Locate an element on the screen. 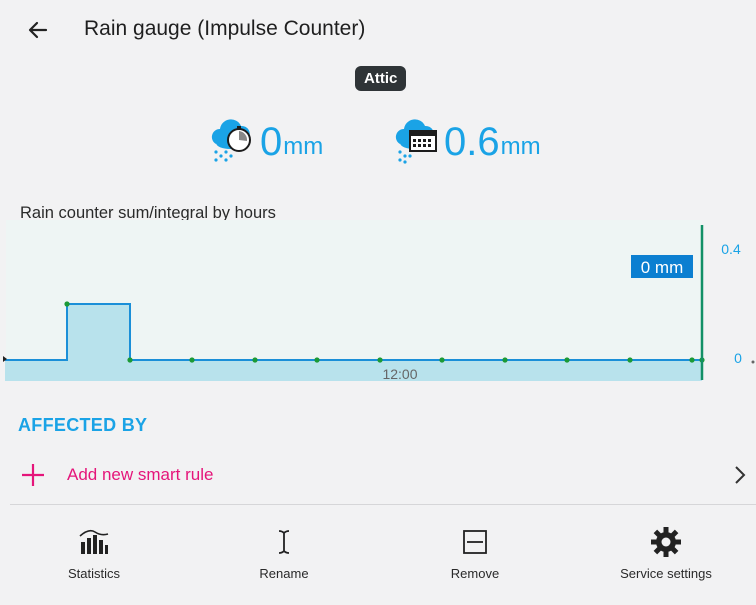 The image size is (756, 605). affected-by-heading: AFFECTED BY is located at coordinates (83, 425).